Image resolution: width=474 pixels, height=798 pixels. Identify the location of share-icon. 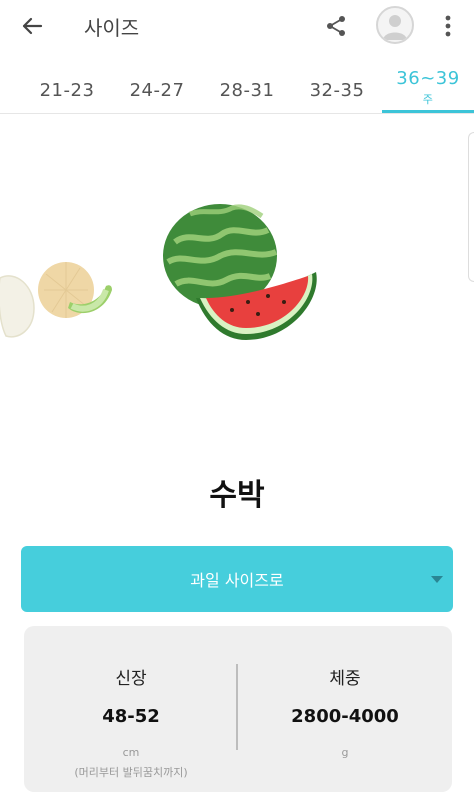
(336, 26).